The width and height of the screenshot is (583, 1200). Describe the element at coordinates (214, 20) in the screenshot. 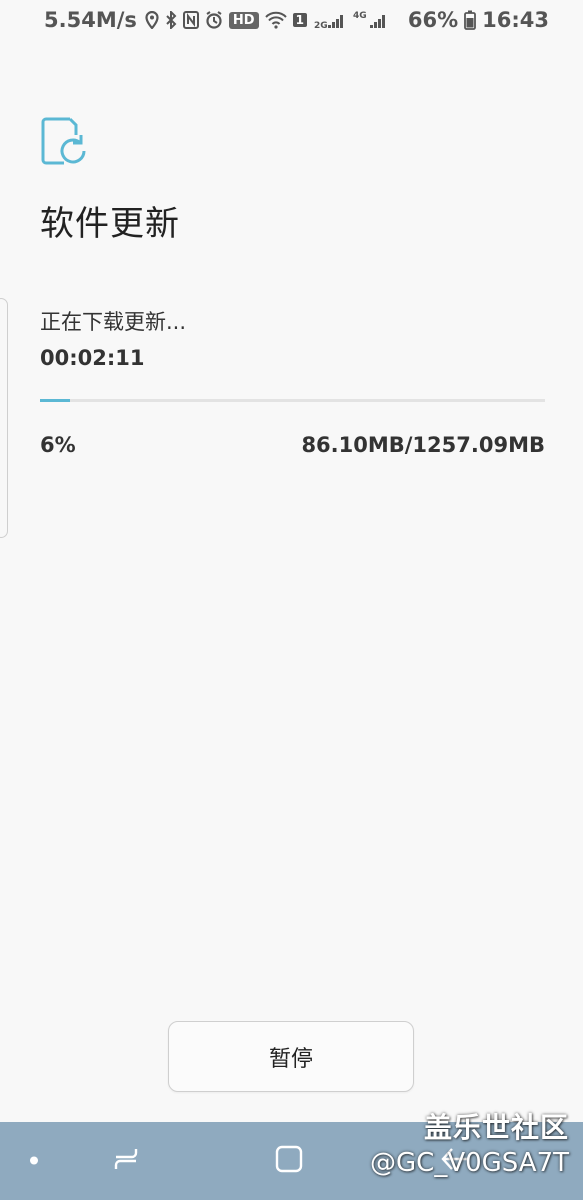

I see `alarm-icon` at that location.